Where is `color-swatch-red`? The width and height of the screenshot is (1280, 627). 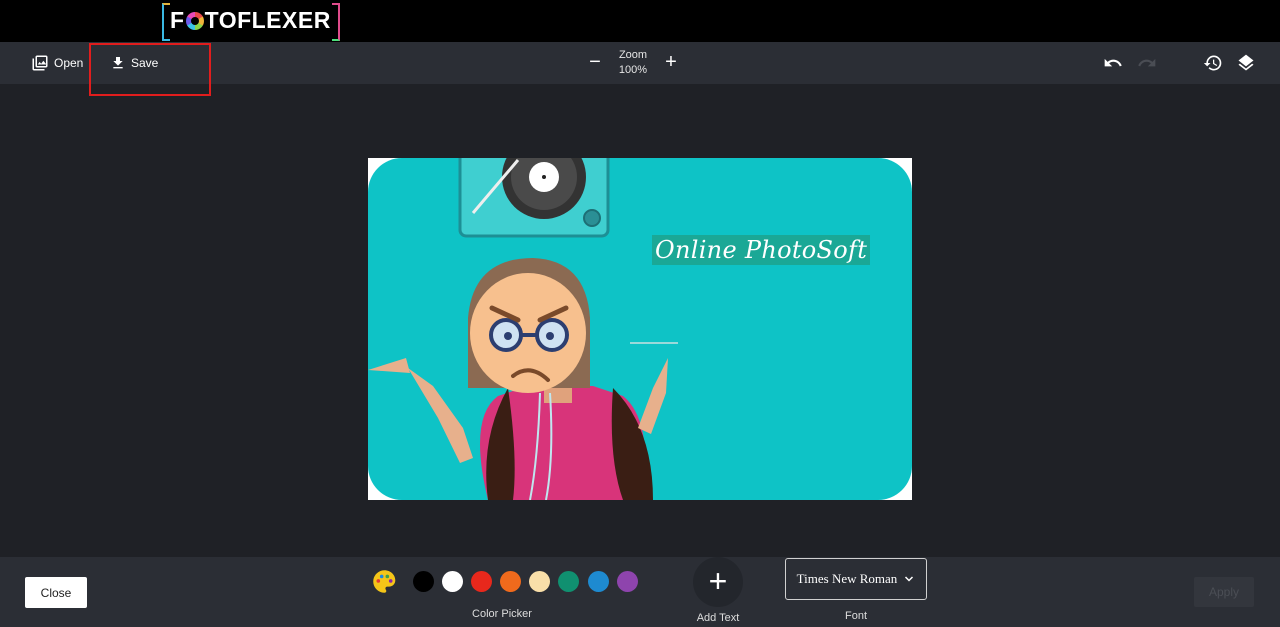
color-swatch-red is located at coordinates (481, 581).